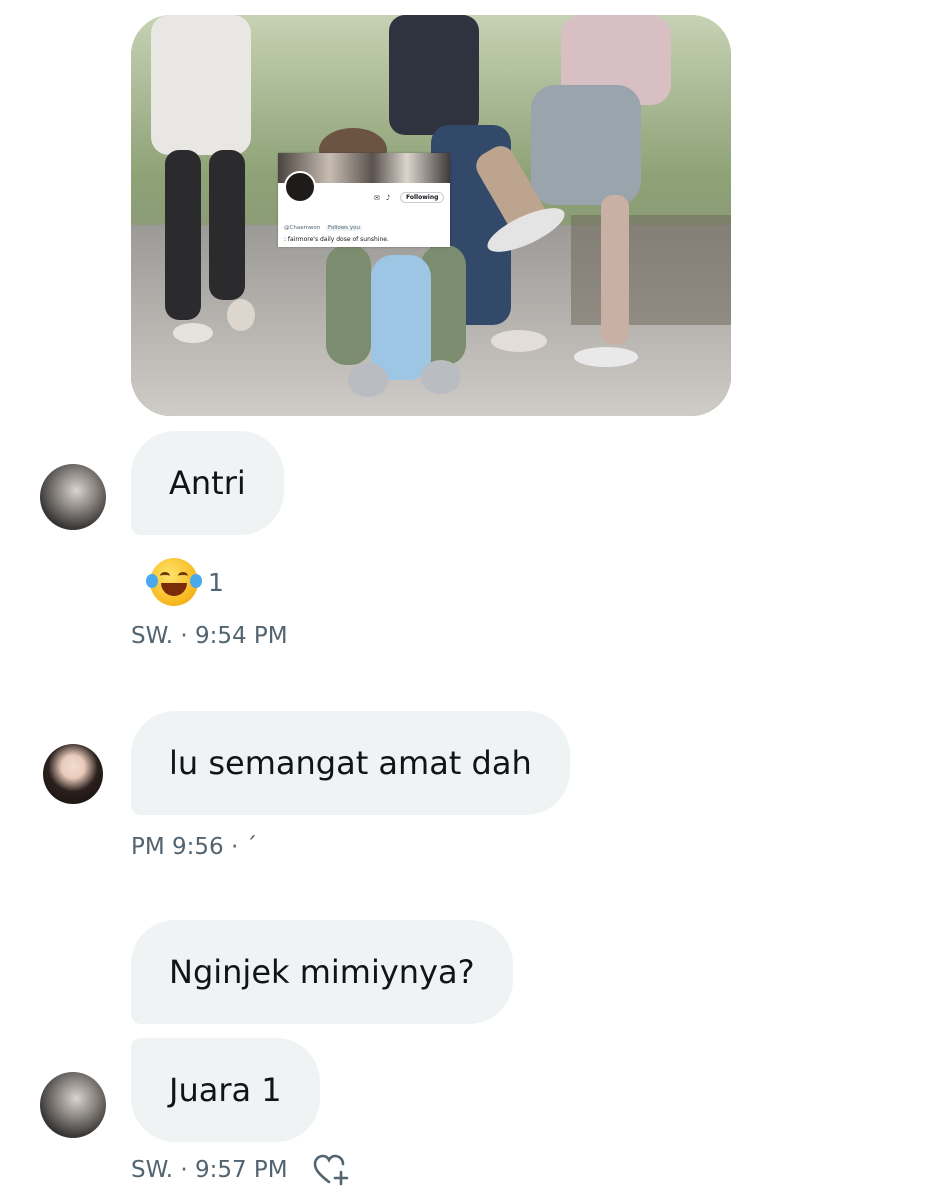 The width and height of the screenshot is (925, 1200). I want to click on message-meta: SW. · 9:57 PM, so click(209, 1170).